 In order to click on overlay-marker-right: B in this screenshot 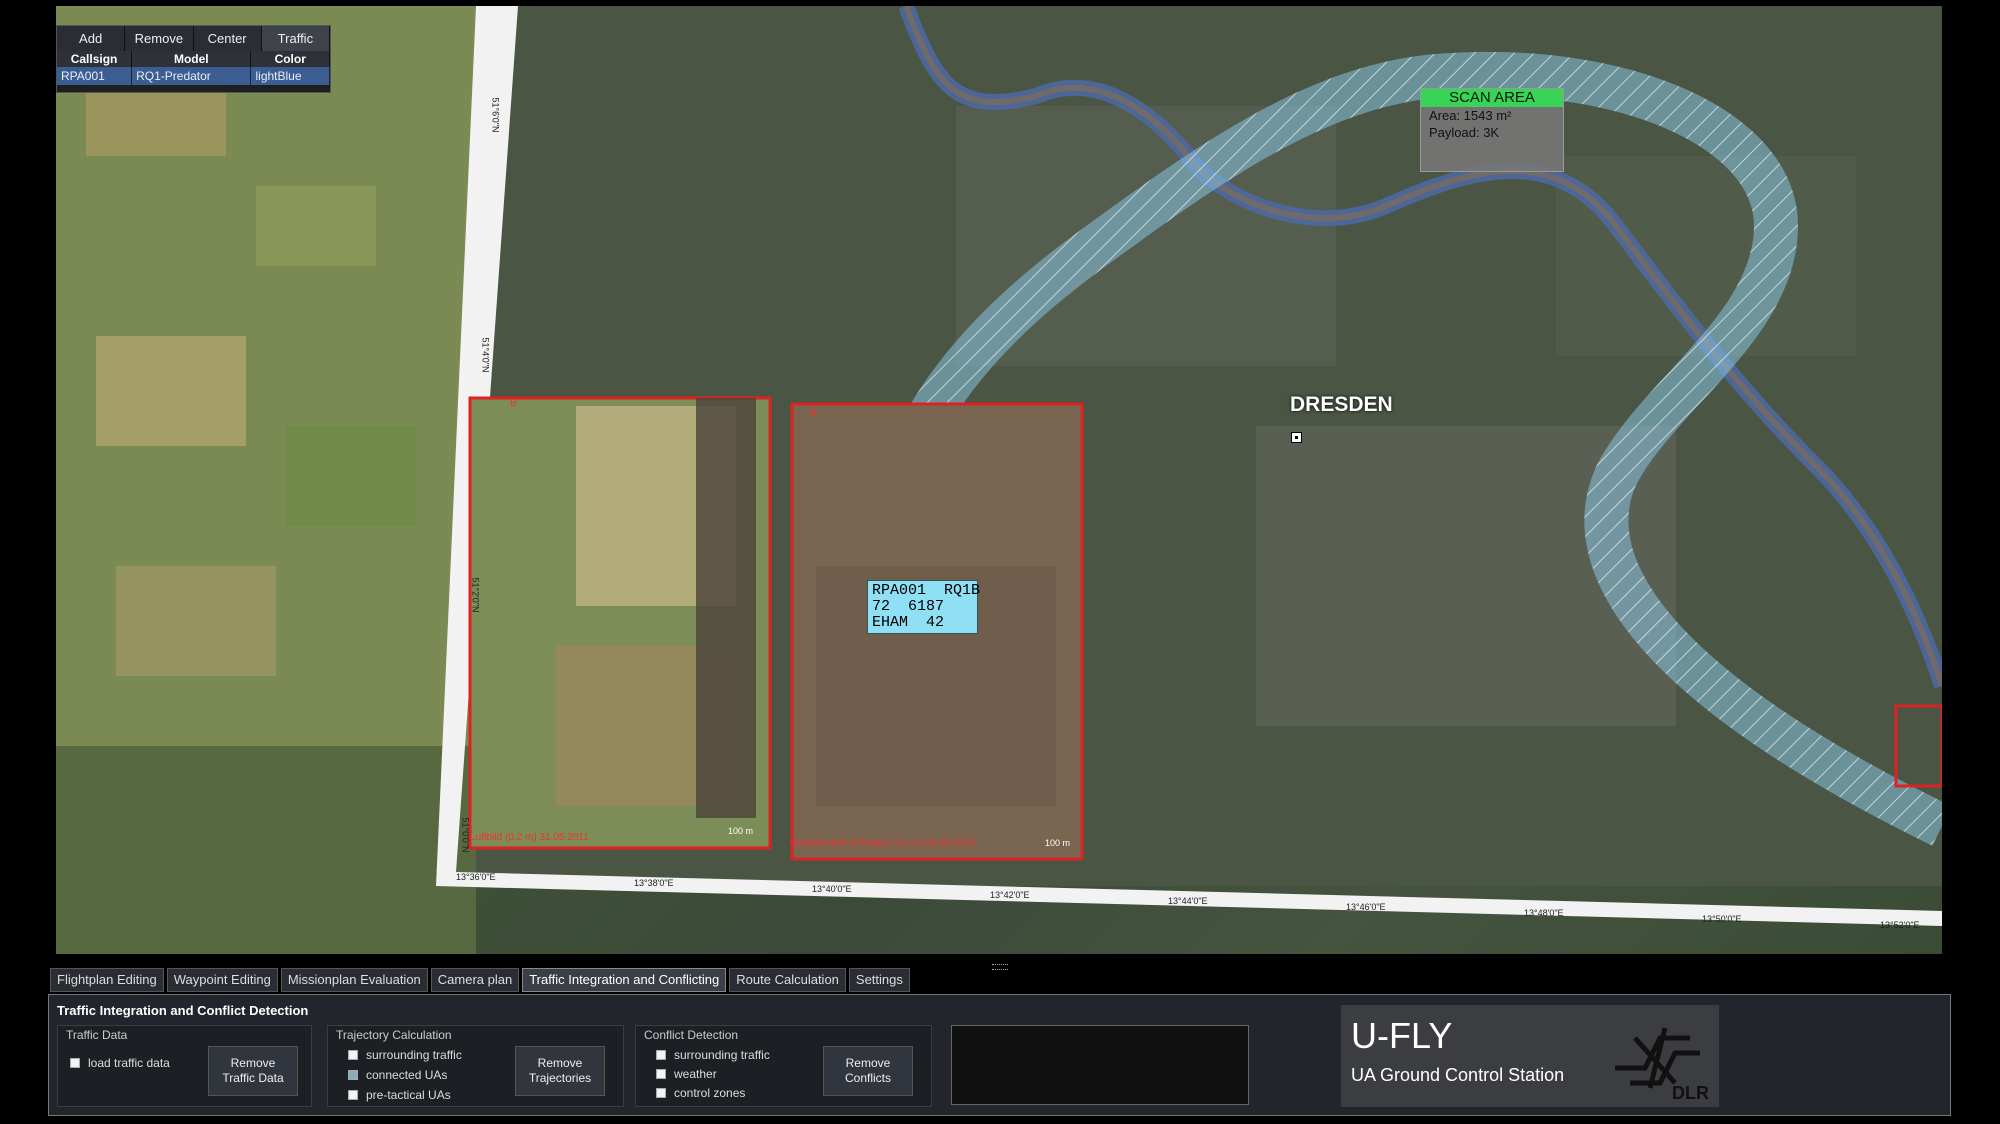, I will do `click(813, 413)`.